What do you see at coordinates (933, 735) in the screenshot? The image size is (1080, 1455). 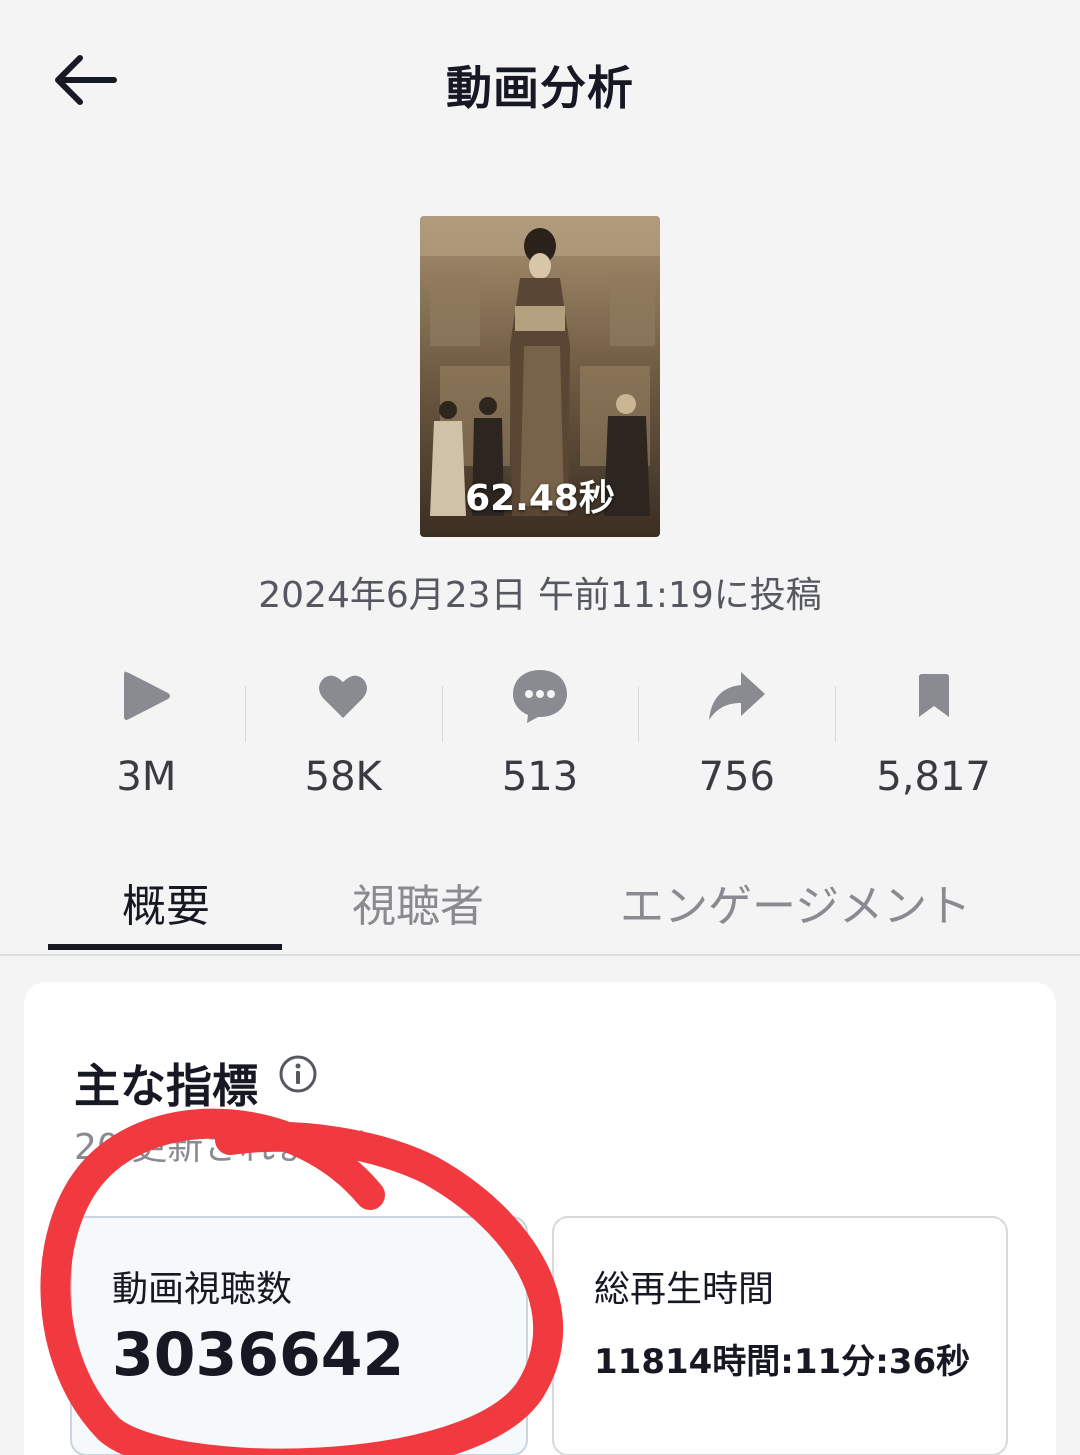 I see `stat-saves: 5,817` at bounding box center [933, 735].